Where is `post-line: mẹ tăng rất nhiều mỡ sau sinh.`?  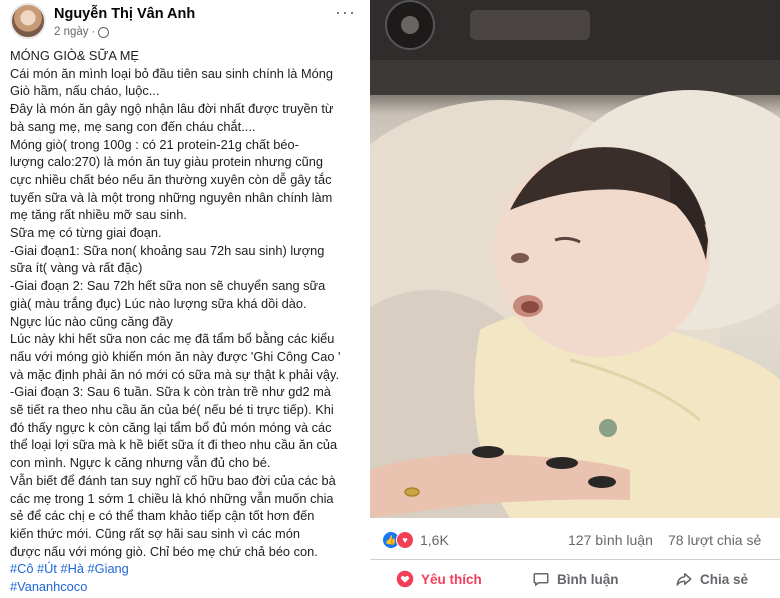
post-line: mẹ tăng rất nhiều mỡ sau sinh. is located at coordinates (98, 215).